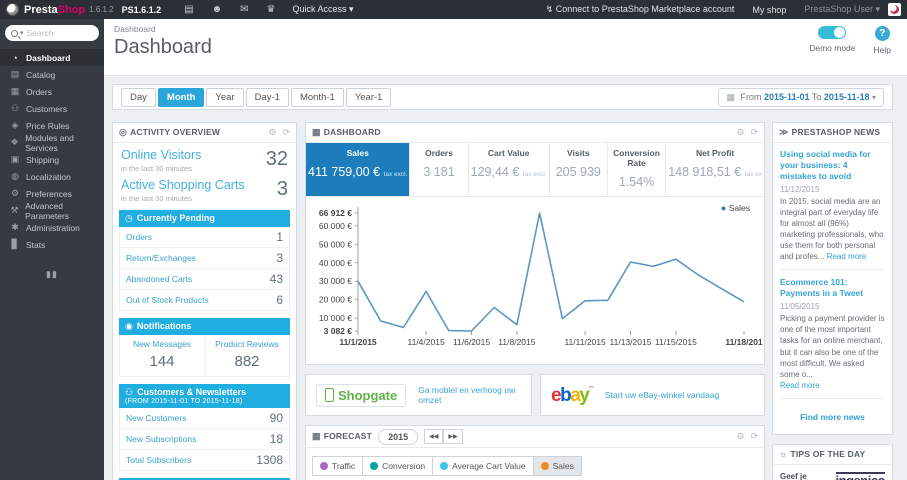  What do you see at coordinates (398, 436) in the screenshot?
I see `forecast-year: 2015` at bounding box center [398, 436].